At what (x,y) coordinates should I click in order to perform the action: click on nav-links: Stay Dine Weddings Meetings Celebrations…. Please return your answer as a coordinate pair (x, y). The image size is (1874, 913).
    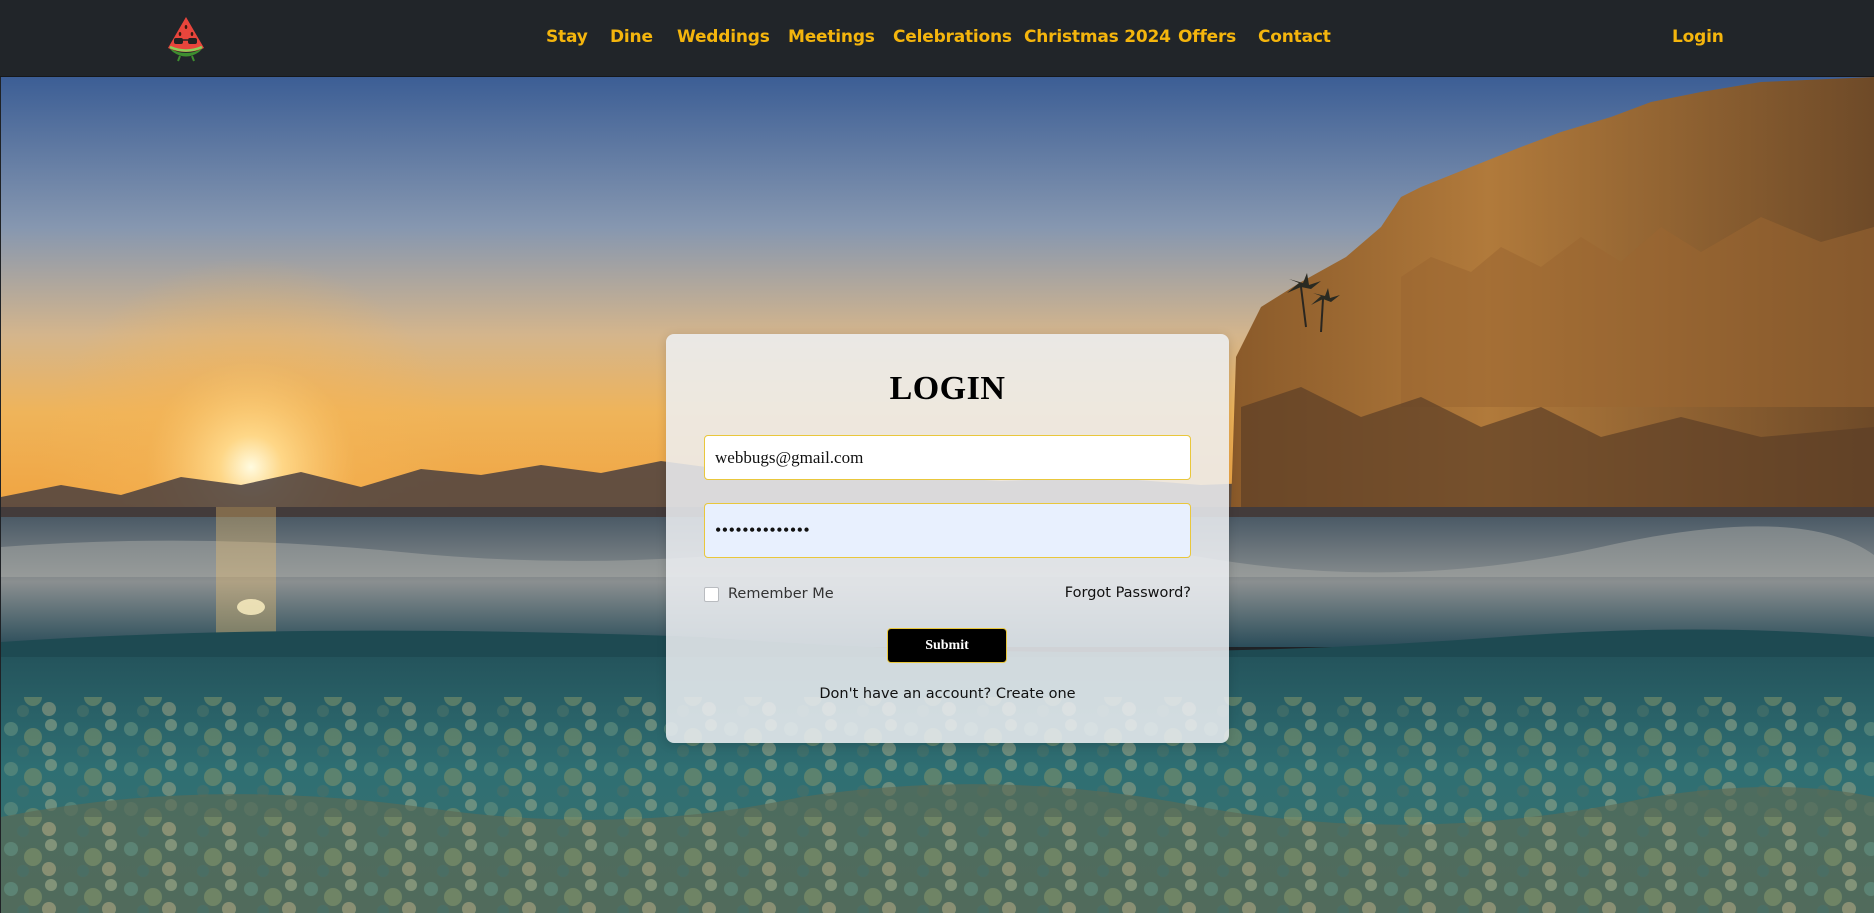
    Looking at the image, I should click on (937, 38).